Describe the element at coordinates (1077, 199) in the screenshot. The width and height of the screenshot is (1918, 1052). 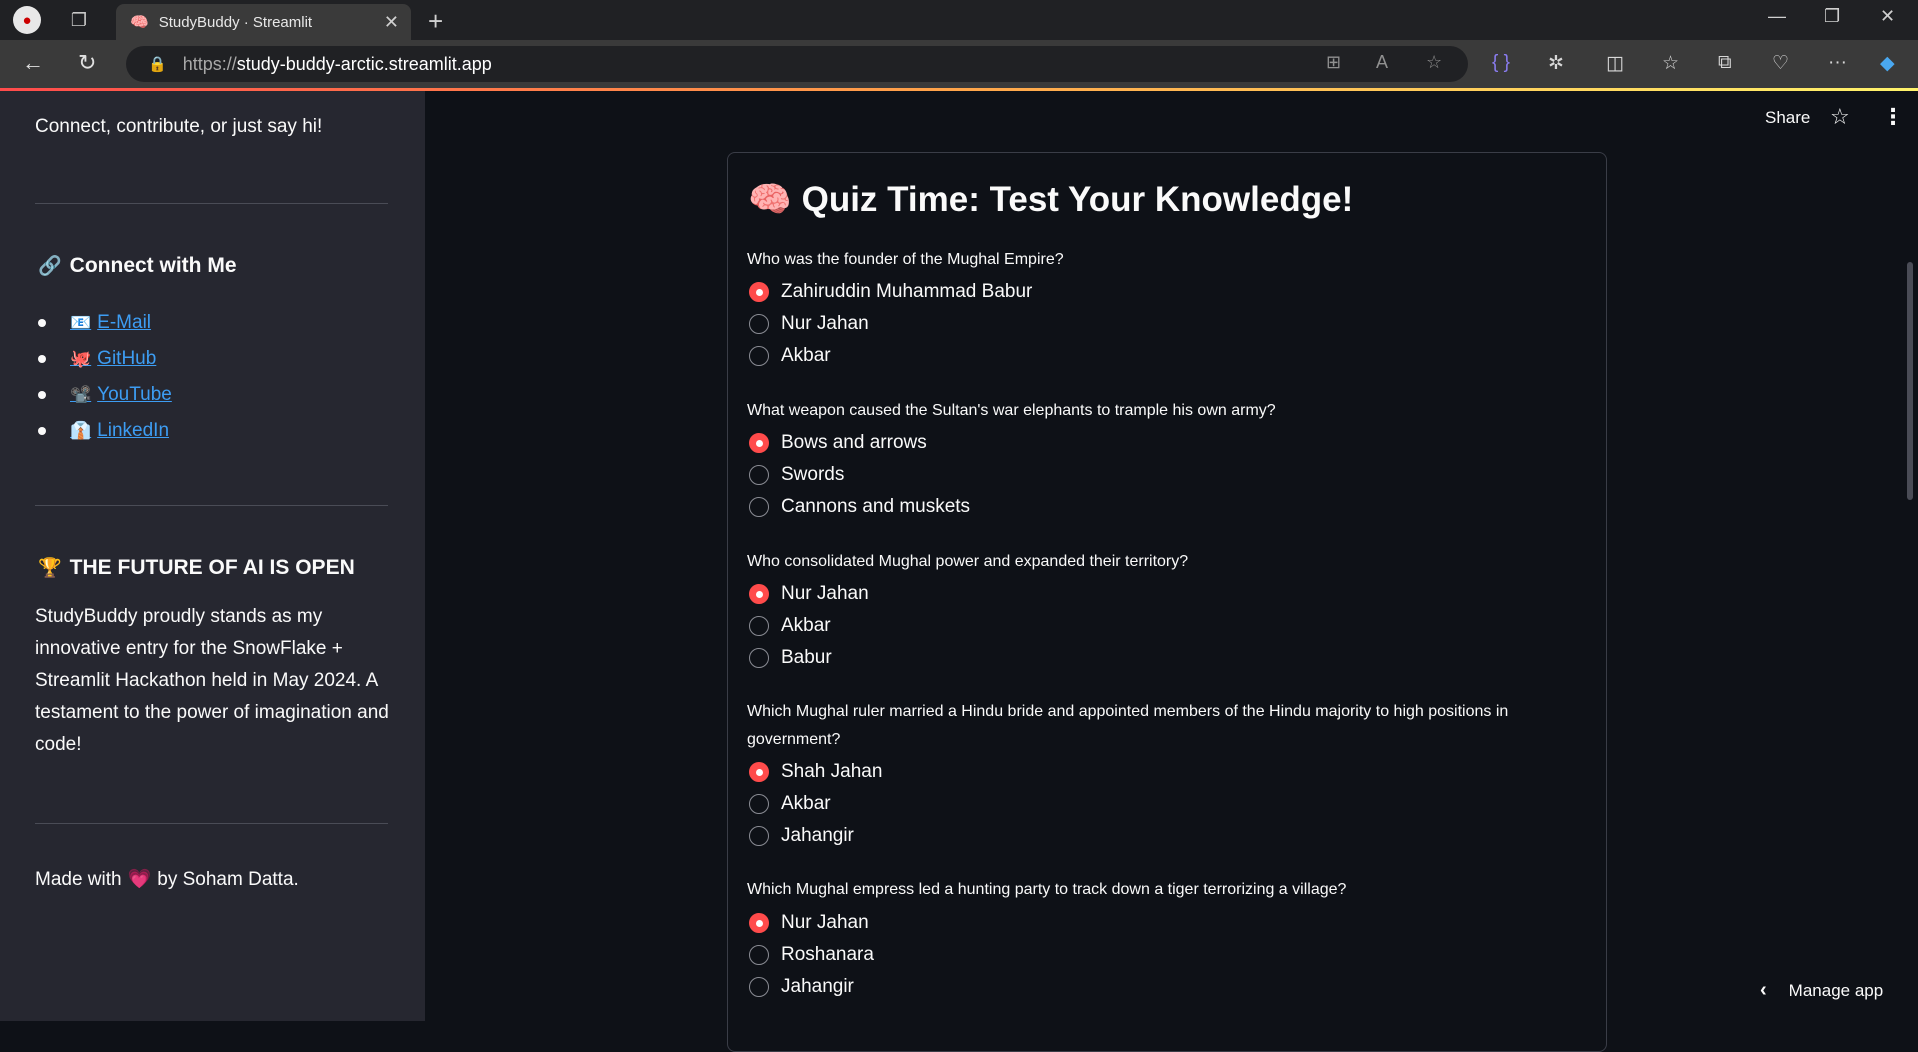
I see `quiz-title-text: Quiz Time: Test Your Knowledge!` at that location.